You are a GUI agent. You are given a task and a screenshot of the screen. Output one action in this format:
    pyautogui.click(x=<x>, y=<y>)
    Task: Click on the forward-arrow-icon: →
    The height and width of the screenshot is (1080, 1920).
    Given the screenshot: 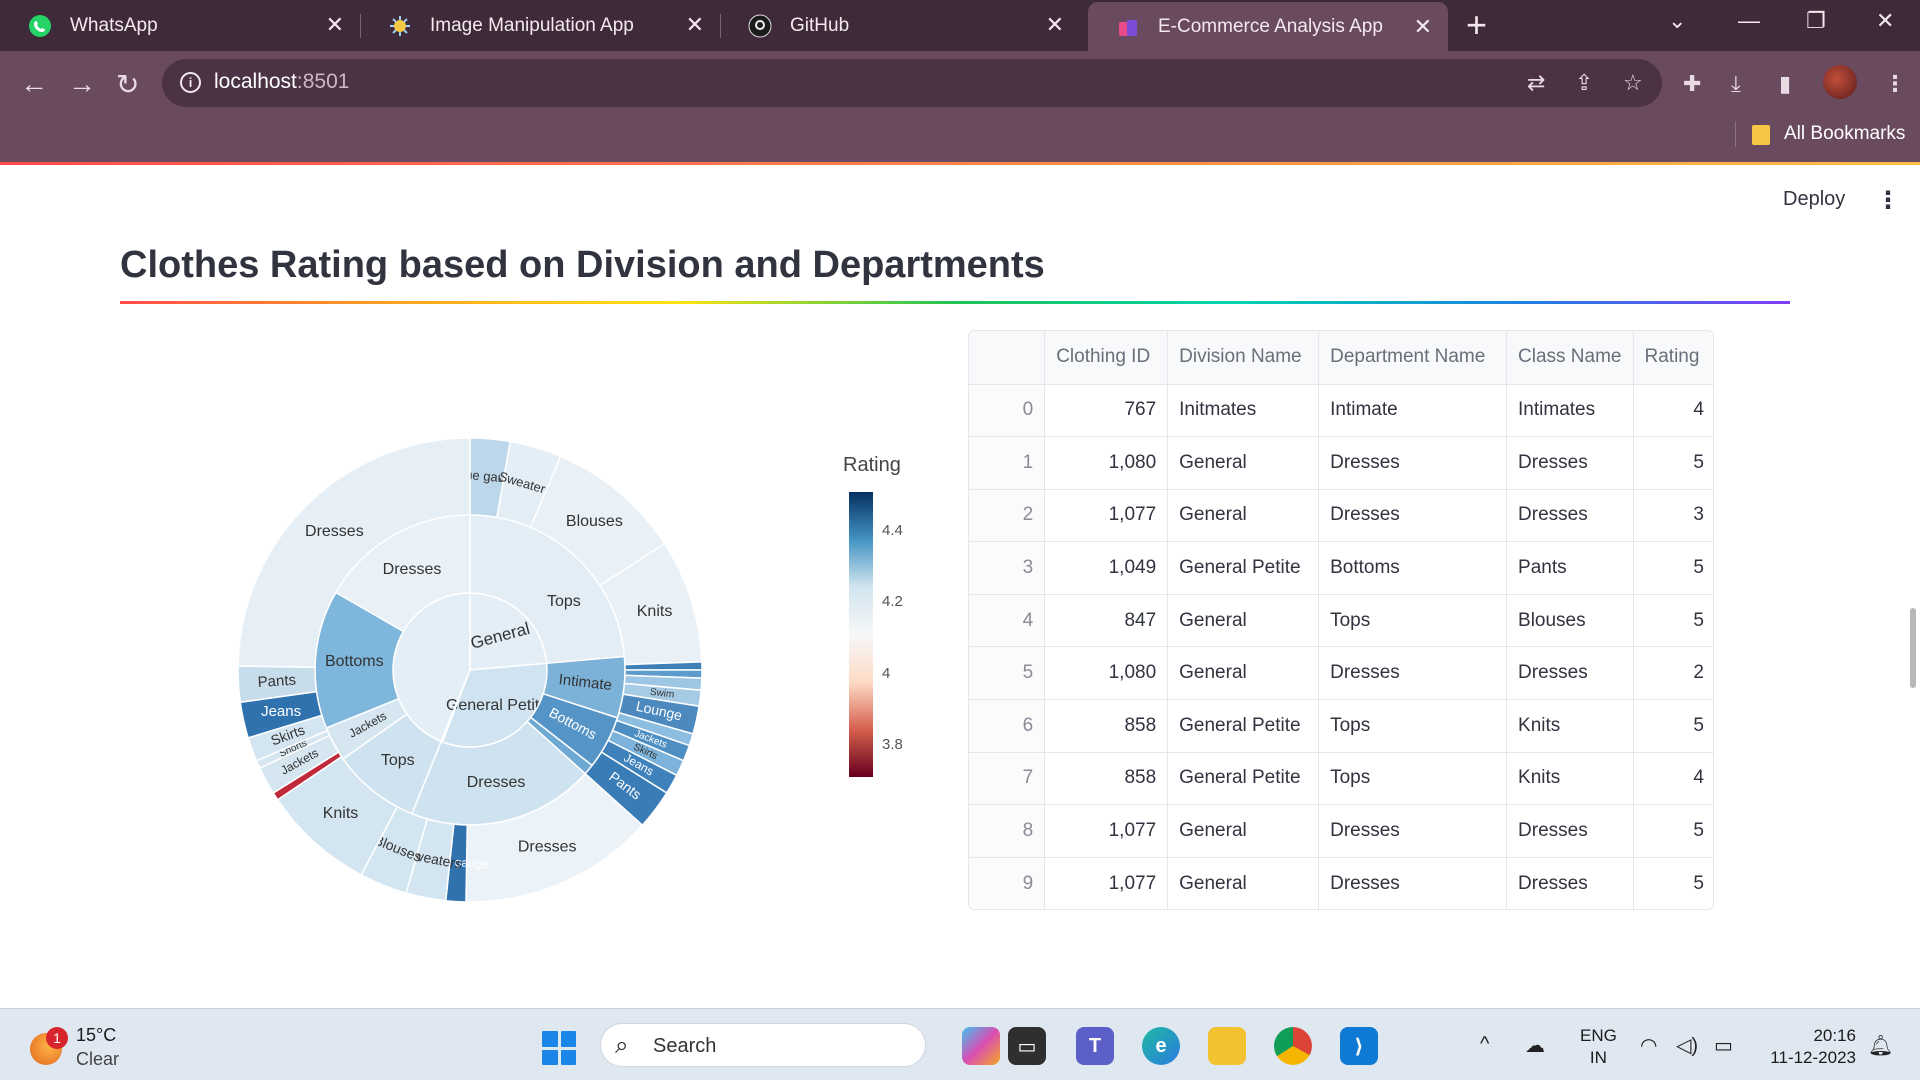 What is the action you would take?
    pyautogui.click(x=82, y=84)
    